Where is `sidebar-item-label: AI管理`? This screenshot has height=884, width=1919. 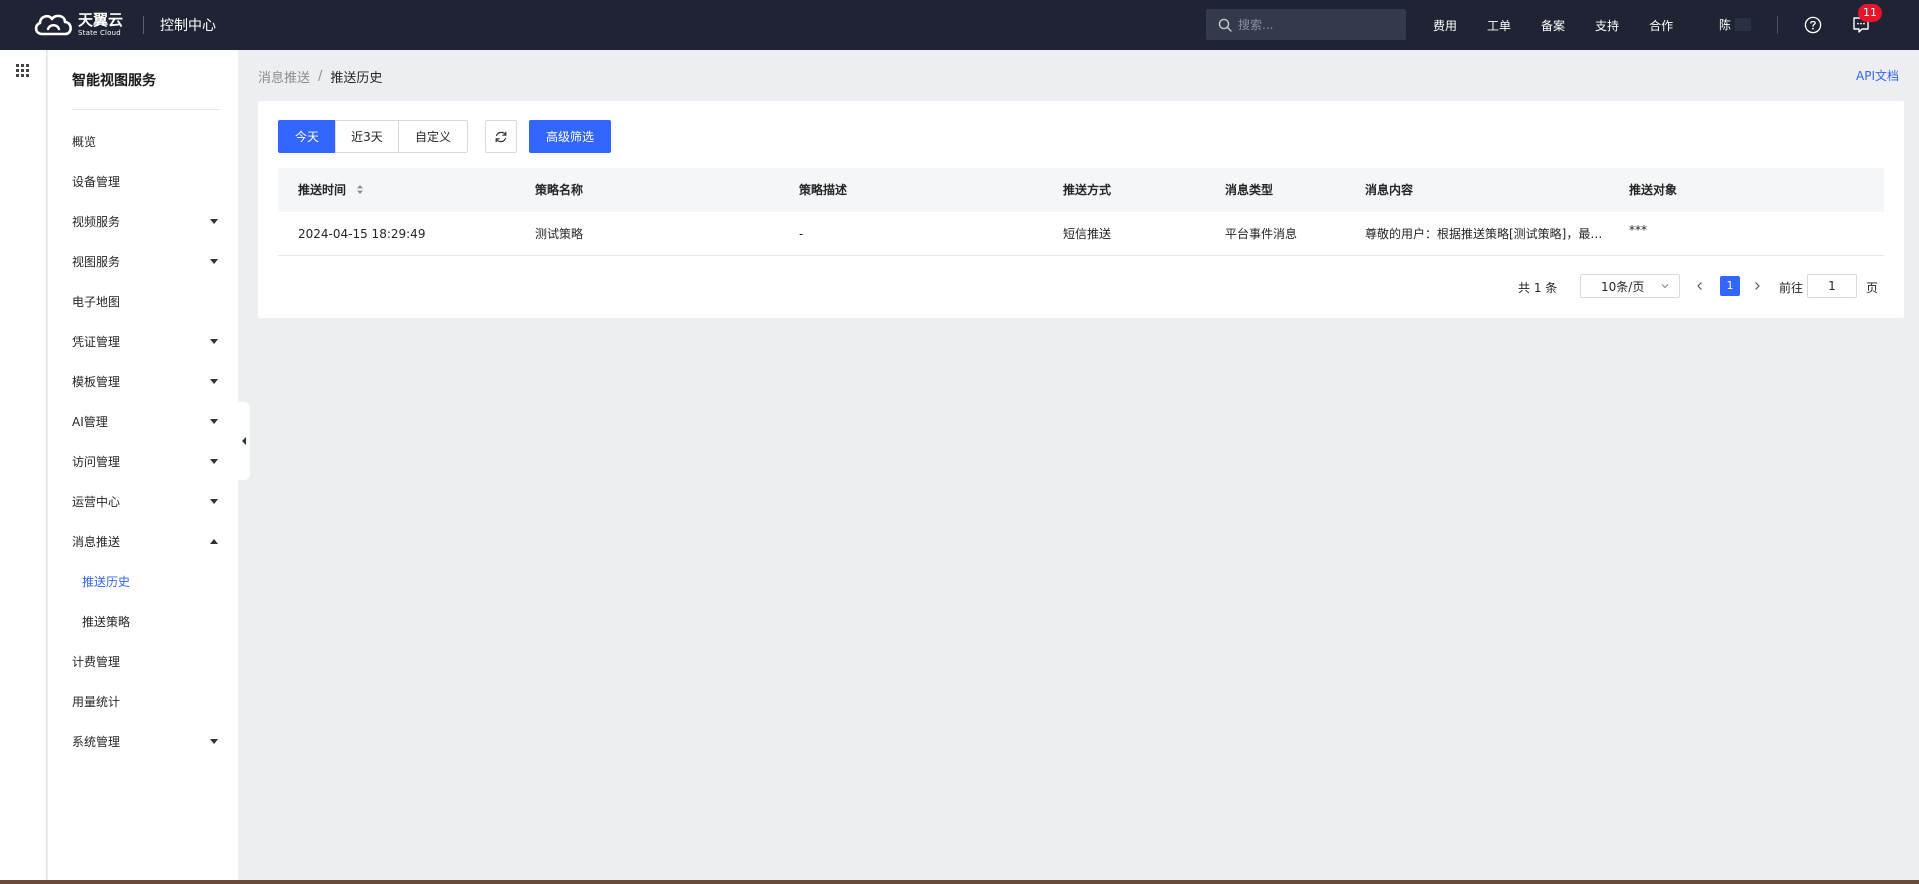
sidebar-item-label: AI管理 is located at coordinates (90, 421).